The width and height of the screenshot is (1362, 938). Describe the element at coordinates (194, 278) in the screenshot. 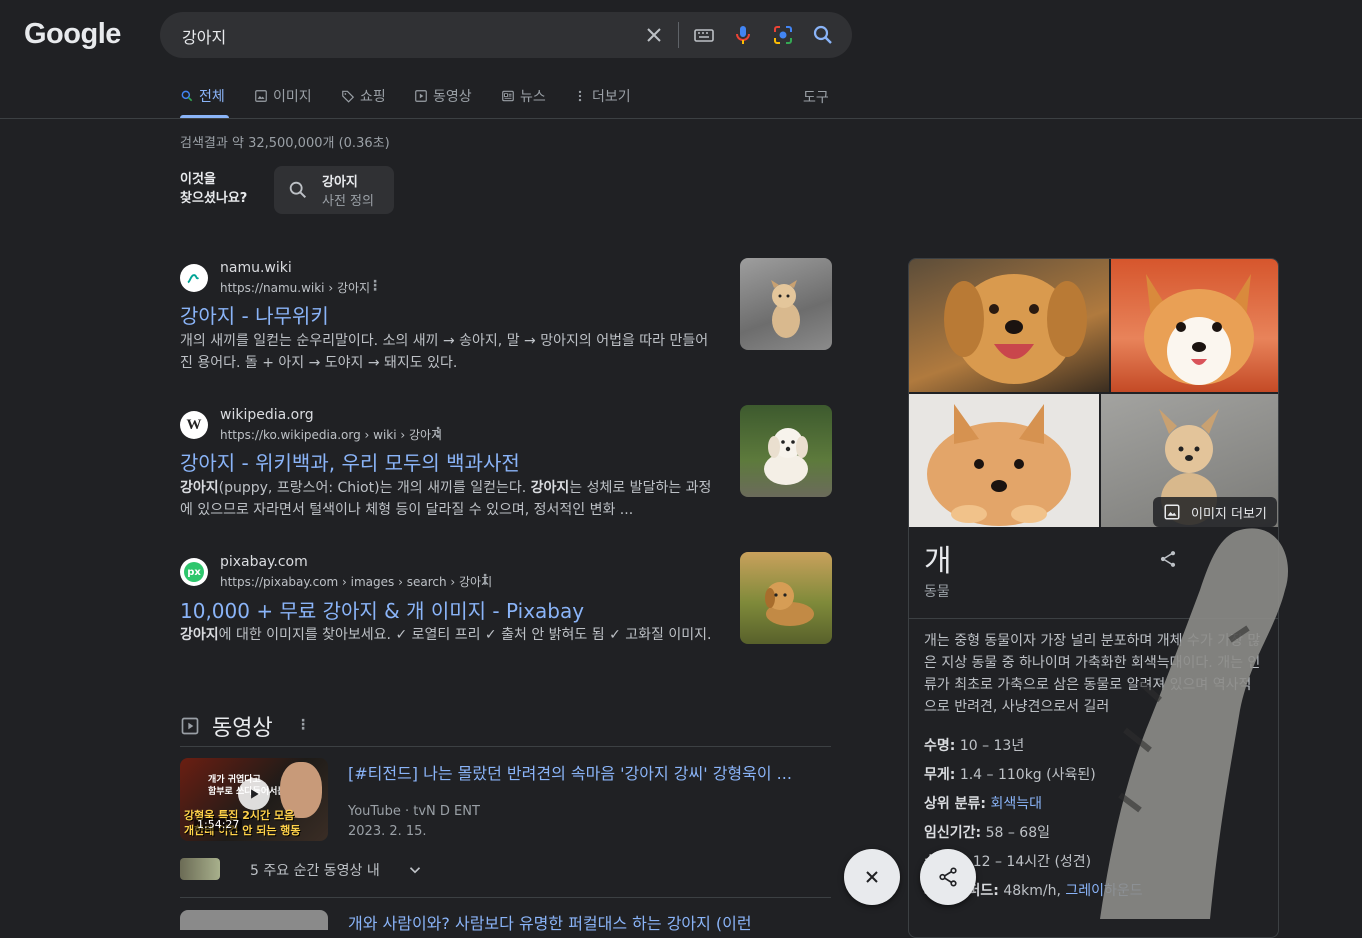

I see `namu-wiki-favicon` at that location.